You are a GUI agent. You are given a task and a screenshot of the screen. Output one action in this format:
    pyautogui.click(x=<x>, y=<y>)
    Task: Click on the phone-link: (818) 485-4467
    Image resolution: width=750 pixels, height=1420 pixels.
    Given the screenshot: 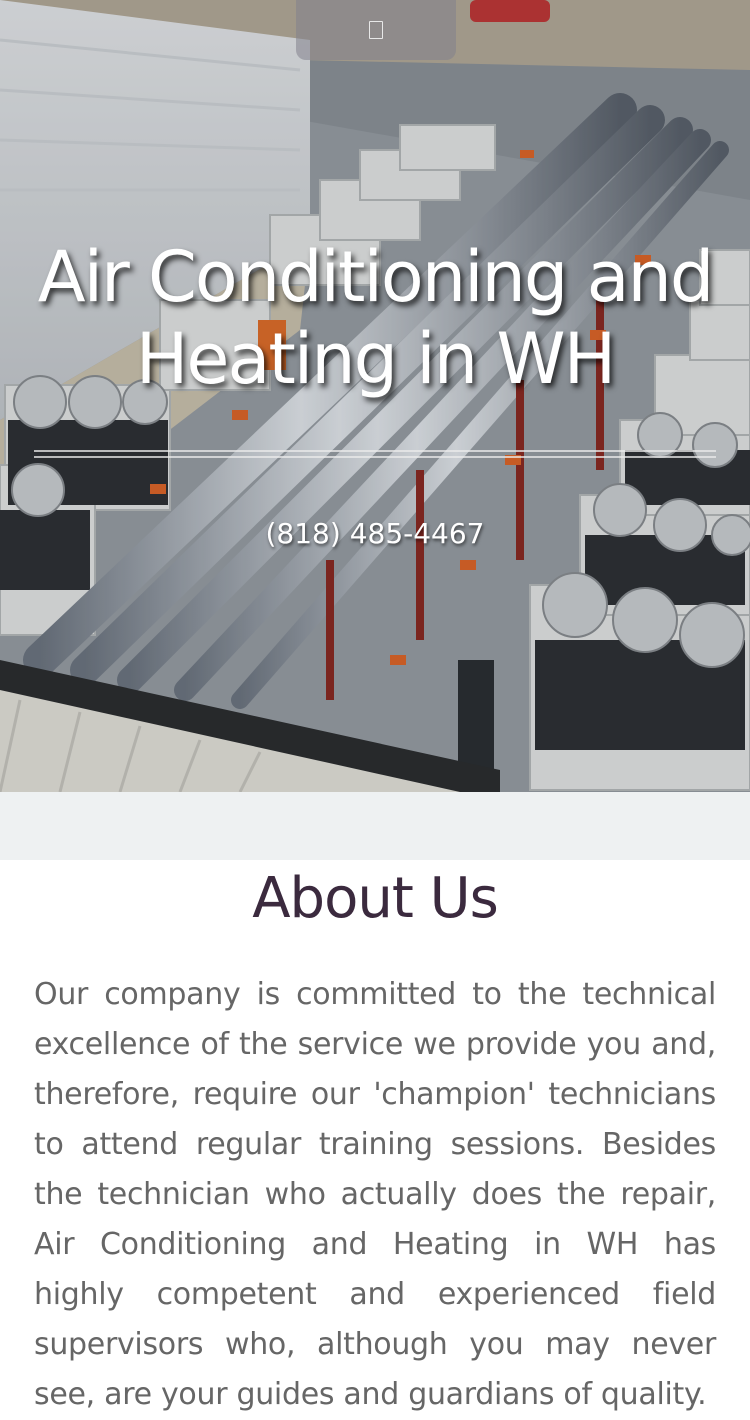 What is the action you would take?
    pyautogui.click(x=375, y=534)
    